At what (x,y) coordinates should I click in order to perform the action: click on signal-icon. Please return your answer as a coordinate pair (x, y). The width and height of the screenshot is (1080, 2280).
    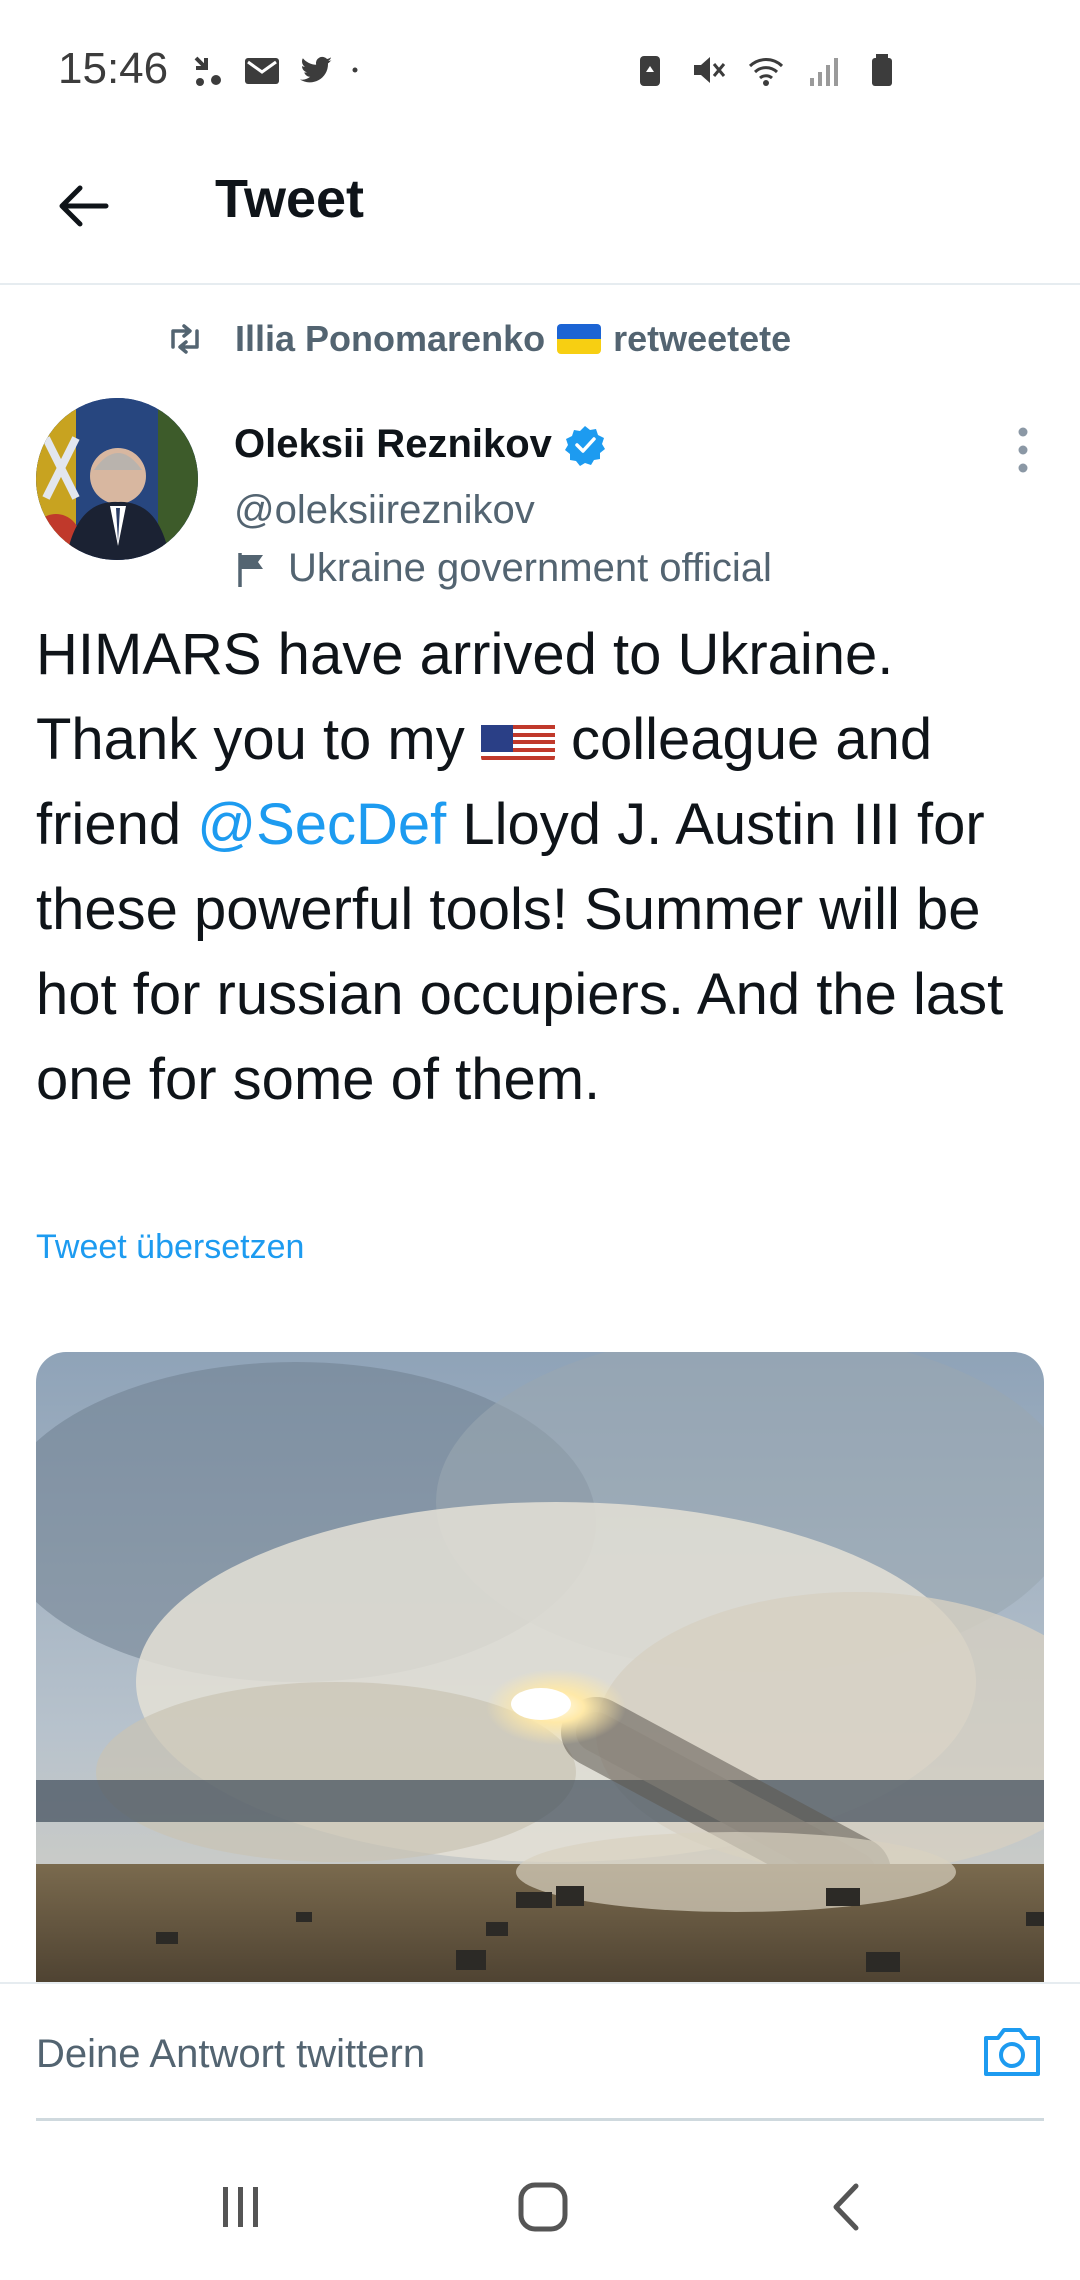
    Looking at the image, I should click on (824, 72).